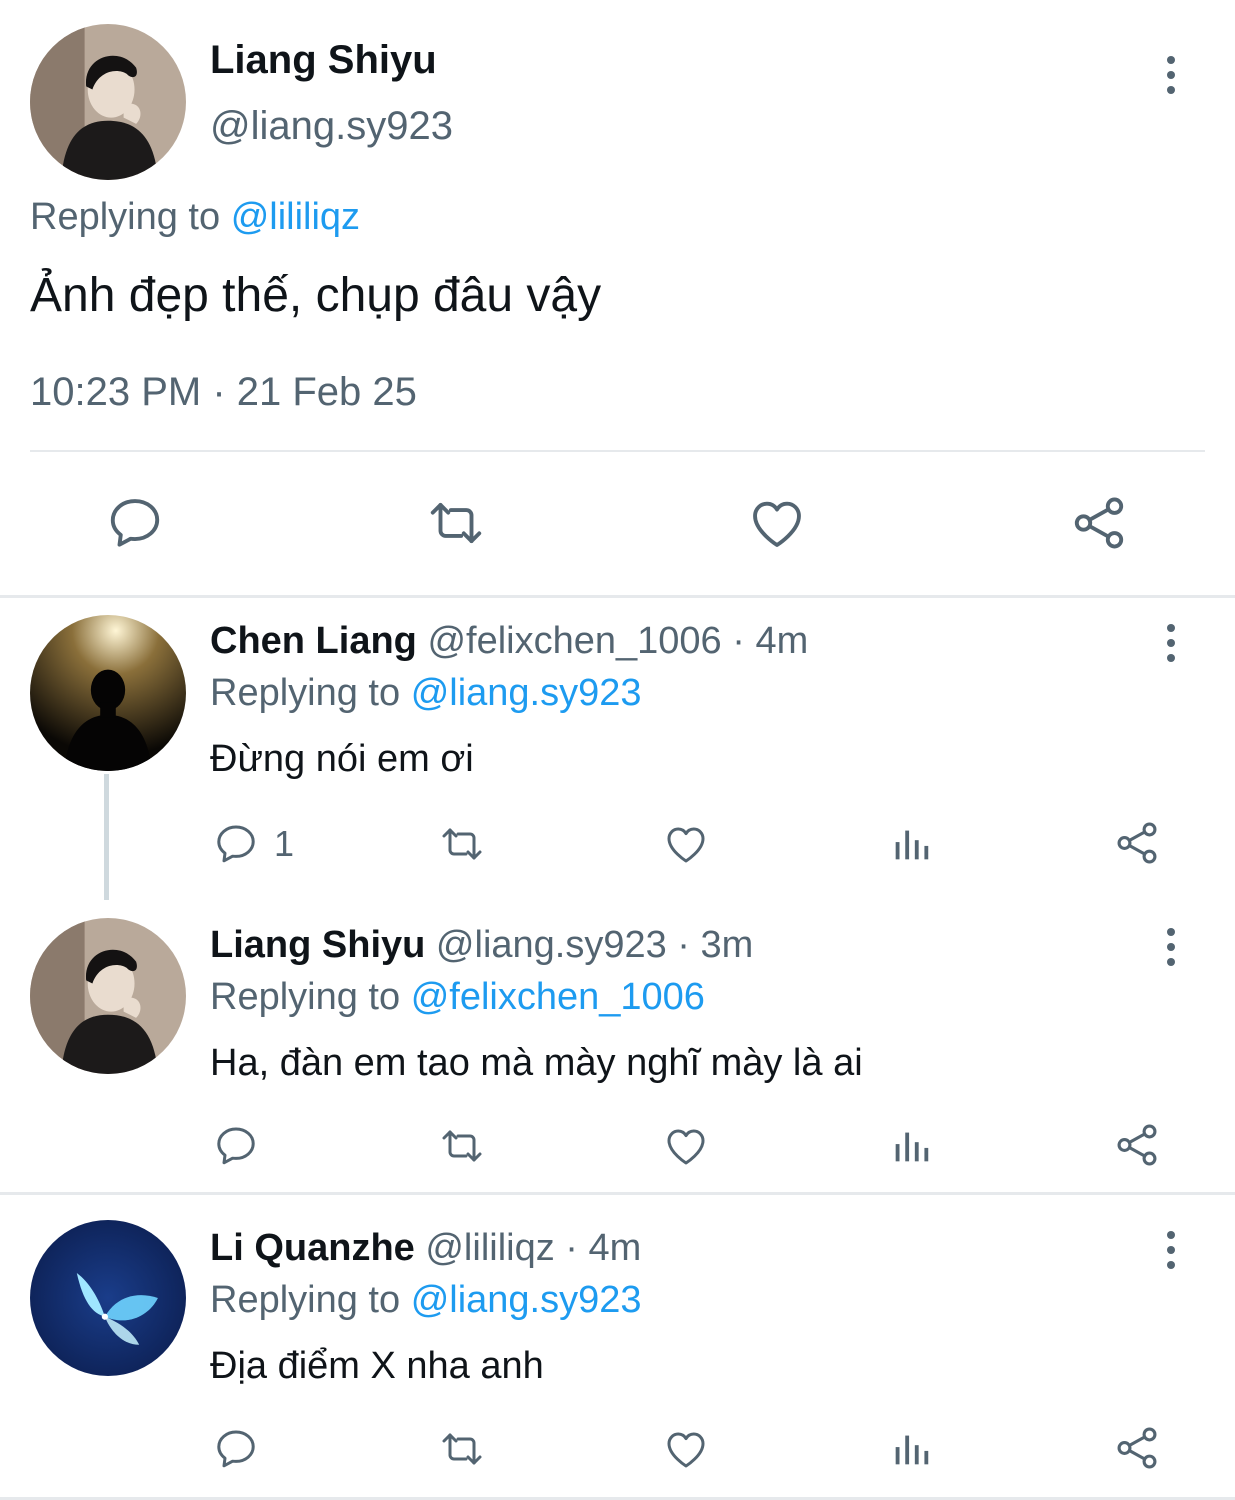 This screenshot has height=1500, width=1235. I want to click on author-name: Li Quanzhe, so click(312, 1248).